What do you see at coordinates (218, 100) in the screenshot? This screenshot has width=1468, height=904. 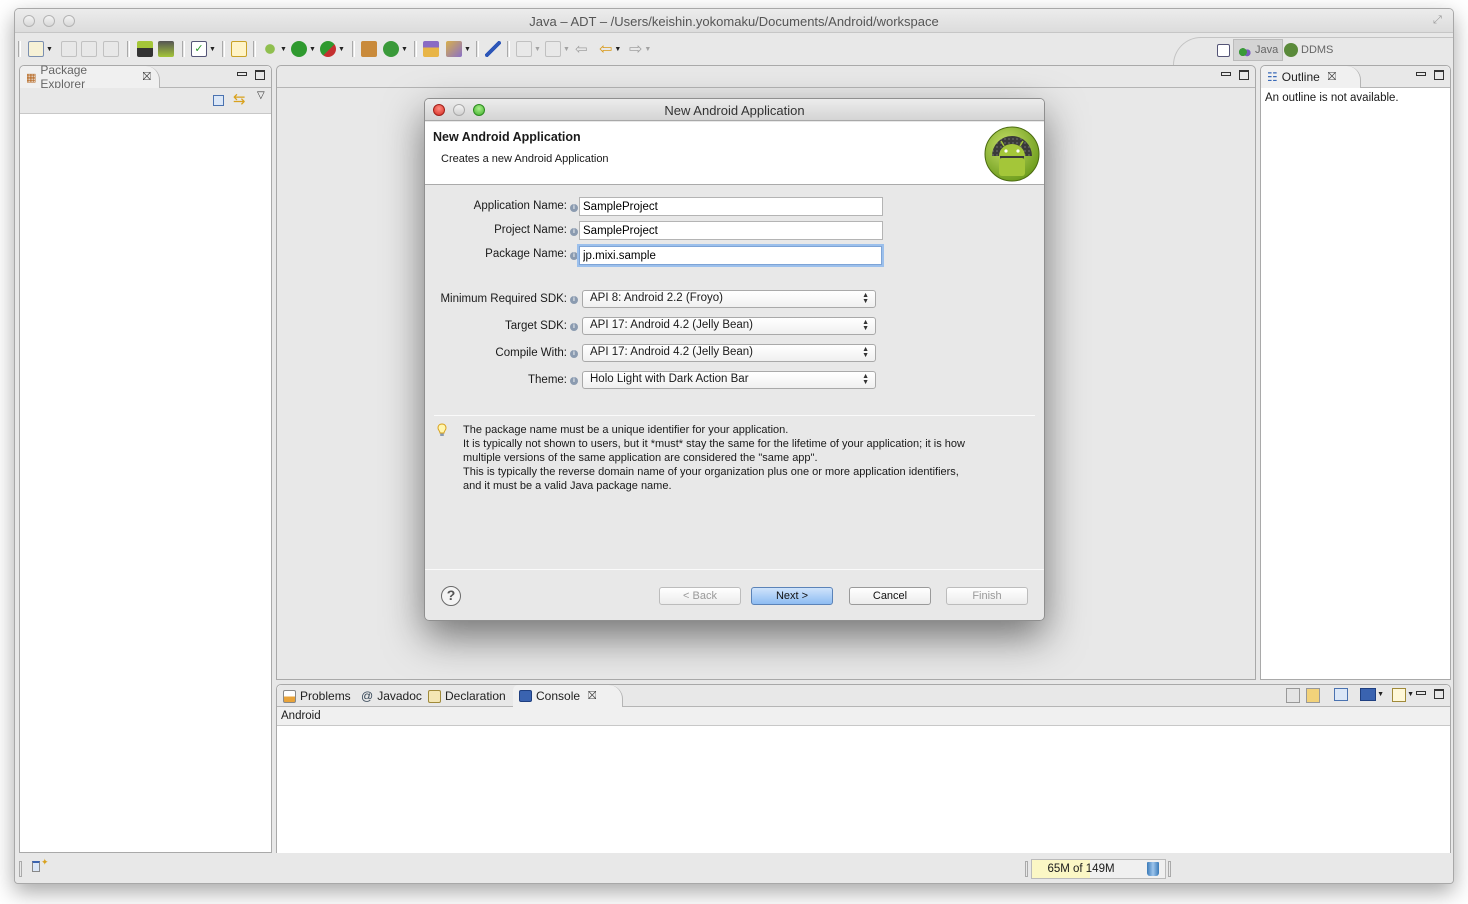 I see `collapse-all-icon` at bounding box center [218, 100].